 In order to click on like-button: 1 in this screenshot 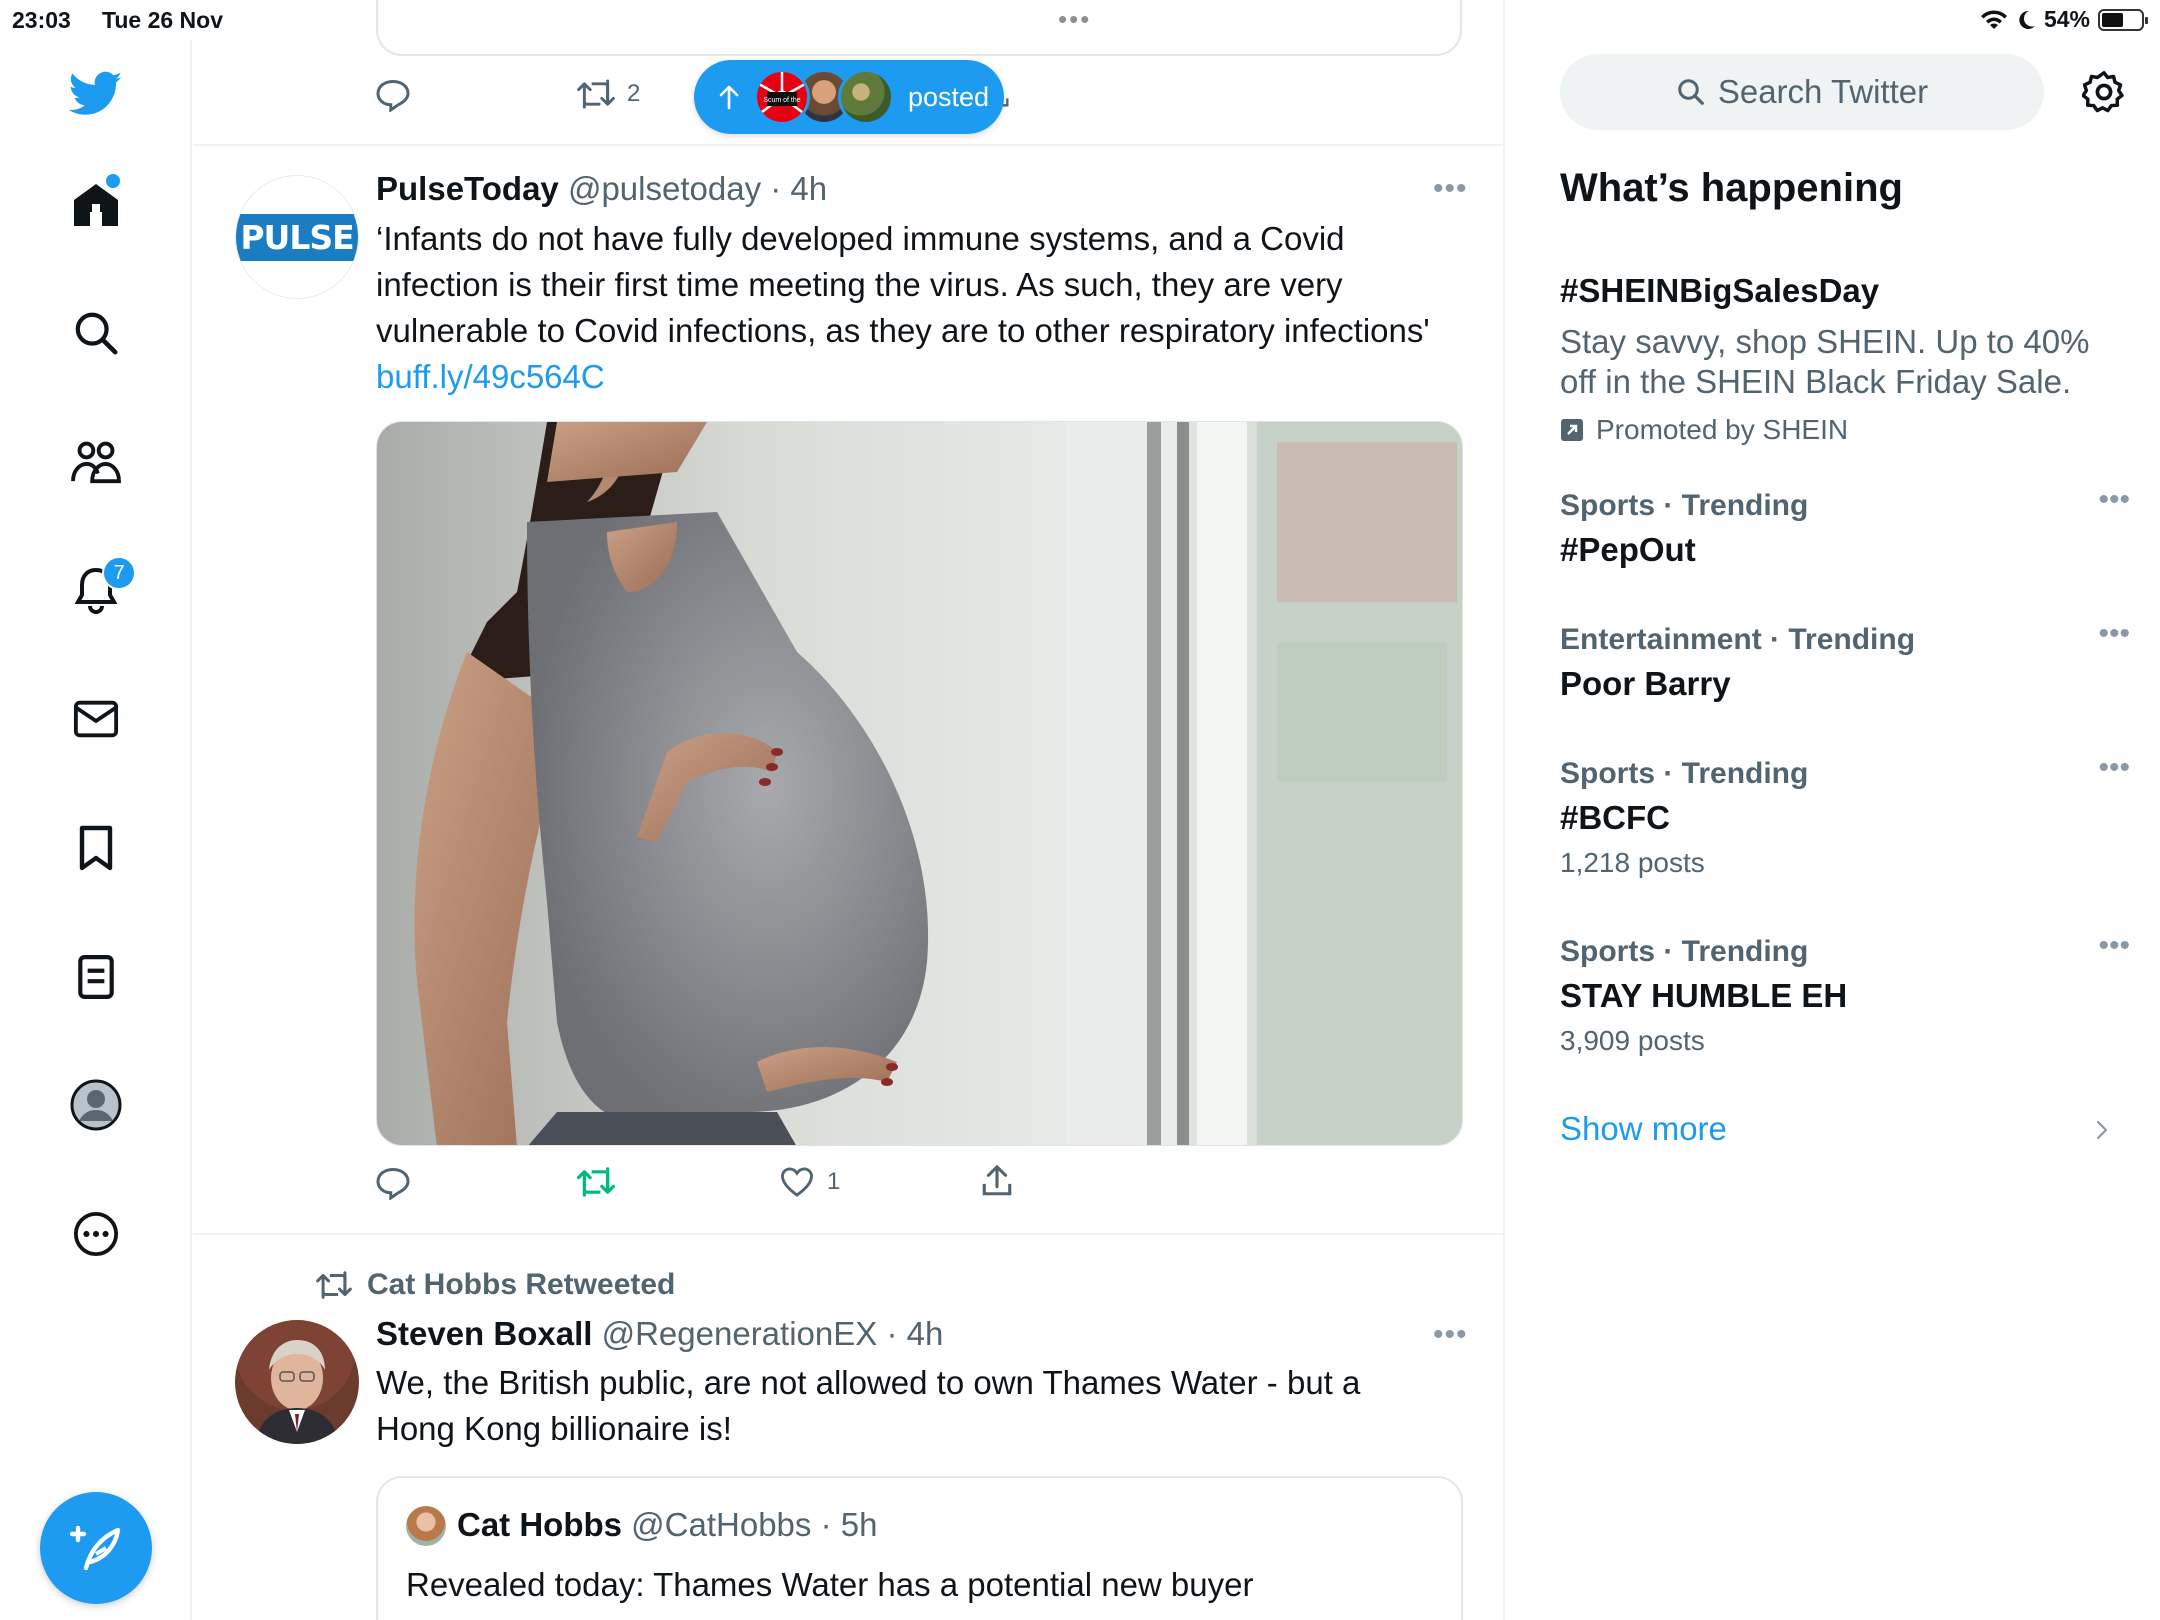, I will do `click(809, 1182)`.